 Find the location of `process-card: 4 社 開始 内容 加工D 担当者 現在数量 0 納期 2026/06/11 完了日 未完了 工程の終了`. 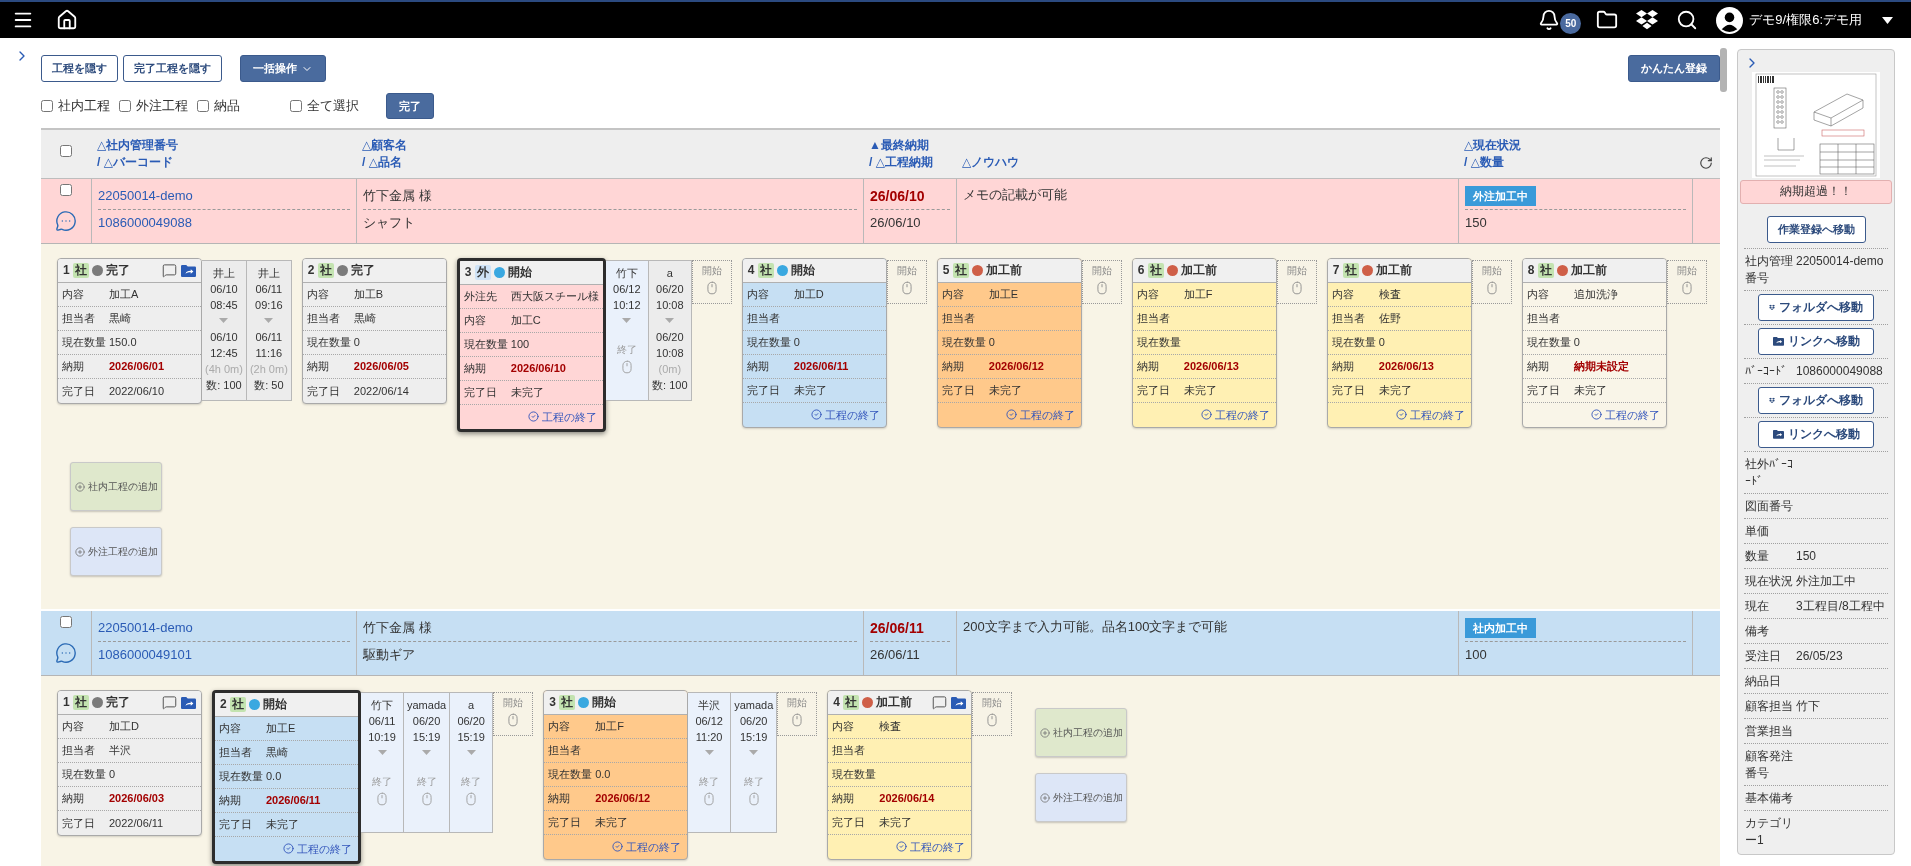

process-card: 4 社 開始 内容 加工D 担当者 現在数量 0 納期 2026/06/11 完了日 未完了 工程の終了 is located at coordinates (814, 343).